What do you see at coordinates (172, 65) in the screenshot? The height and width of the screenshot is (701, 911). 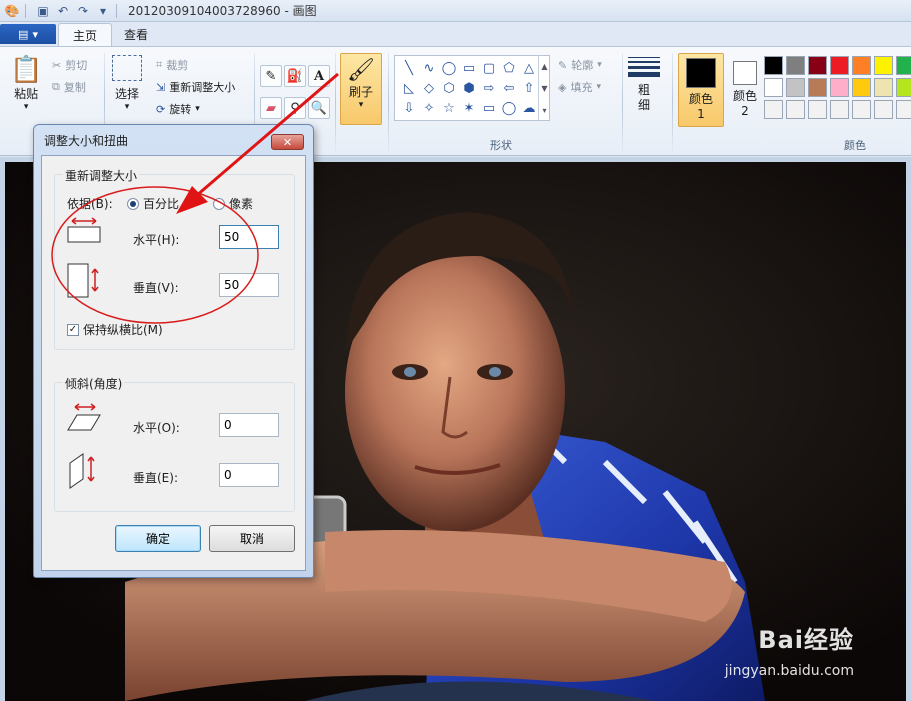 I see `crop-button: ⌗ 裁剪` at bounding box center [172, 65].